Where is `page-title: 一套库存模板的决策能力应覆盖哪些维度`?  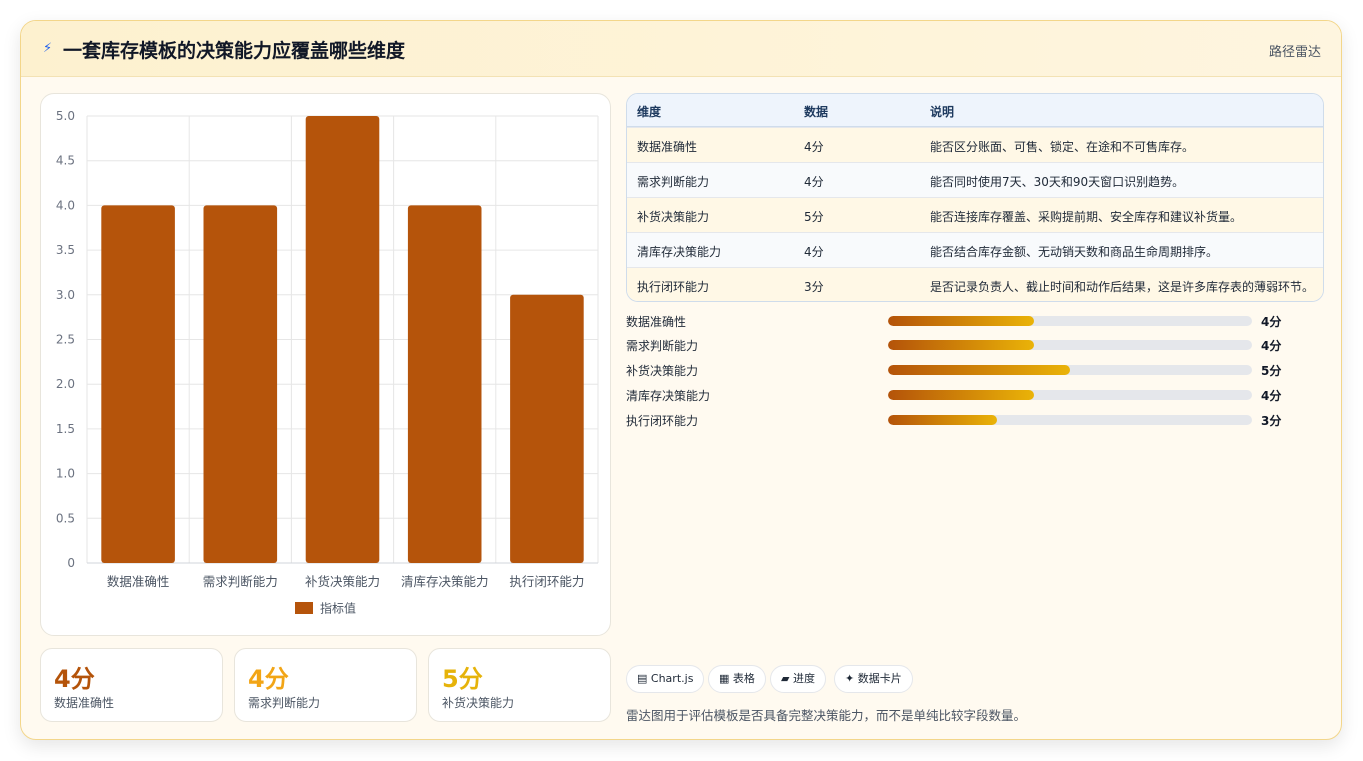 page-title: 一套库存模板的决策能力应覆盖哪些维度 is located at coordinates (234, 51).